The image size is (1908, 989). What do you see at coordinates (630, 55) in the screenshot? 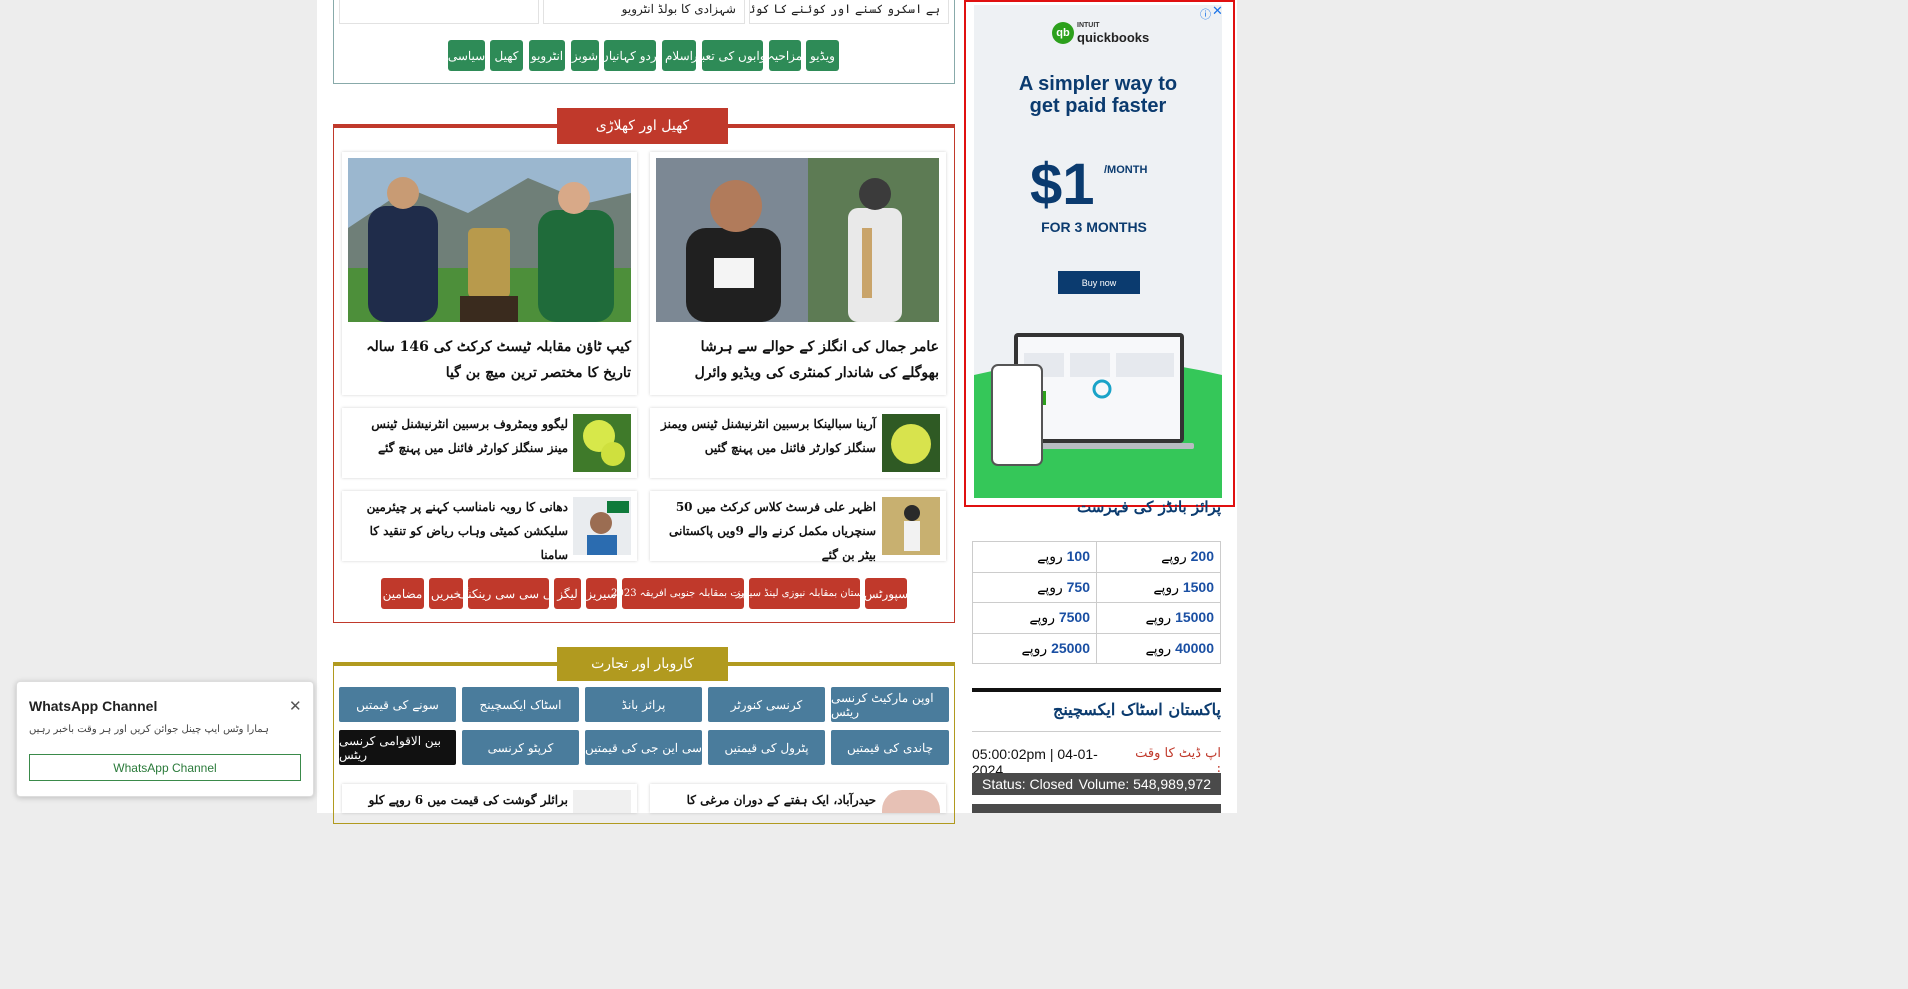
I see `tag-urdu-stories: اردو کہانیاں` at bounding box center [630, 55].